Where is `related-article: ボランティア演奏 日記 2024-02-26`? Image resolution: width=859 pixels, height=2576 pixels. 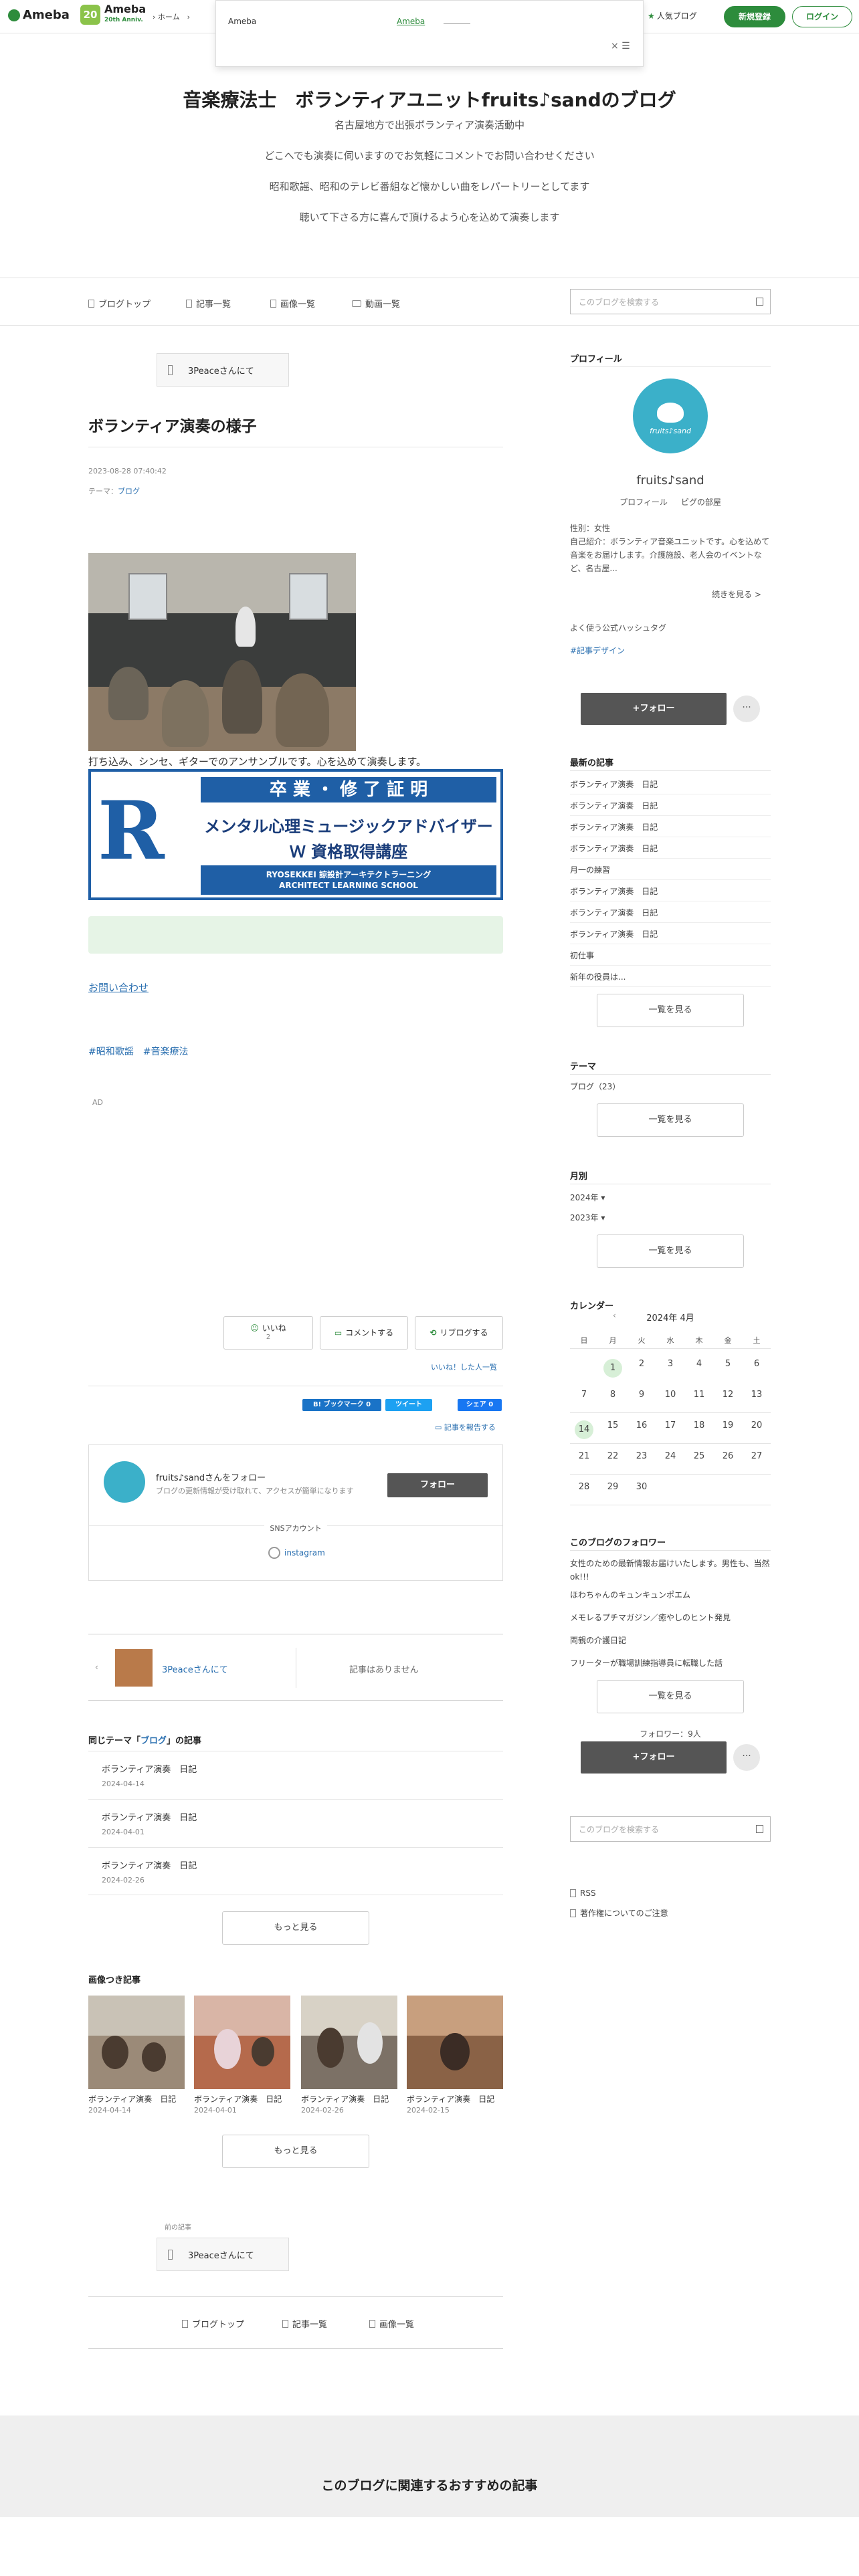 related-article: ボランティア演奏 日記 2024-02-26 is located at coordinates (296, 1871).